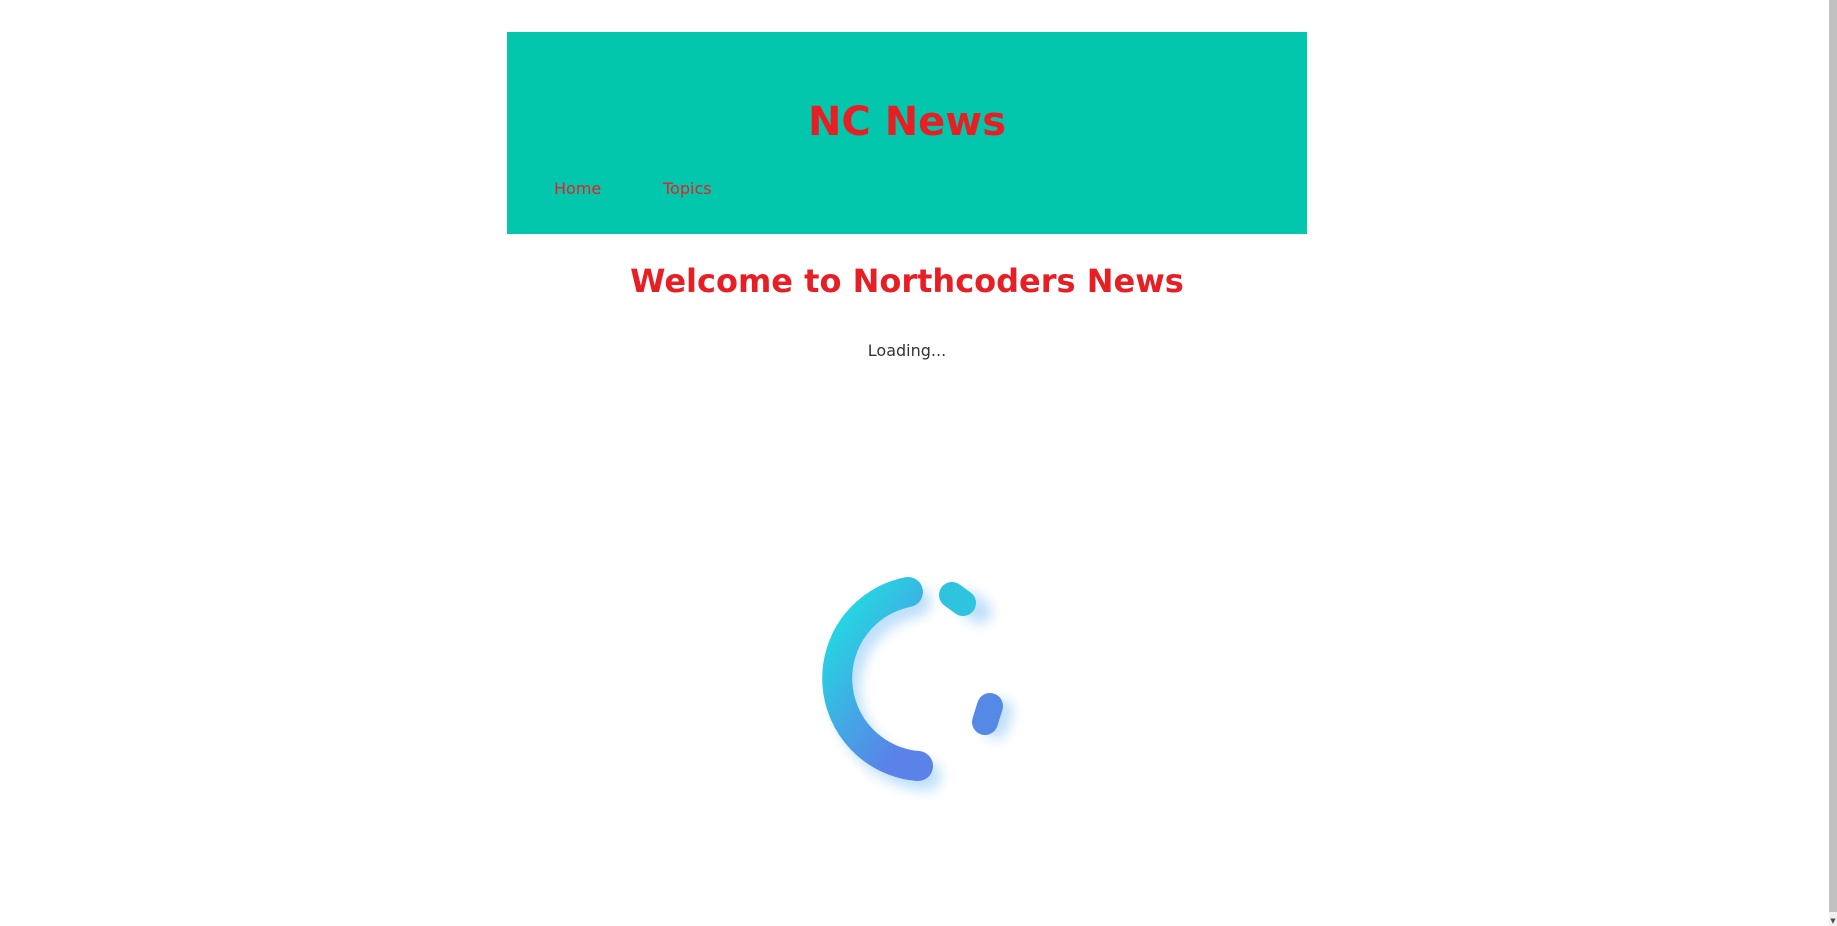 This screenshot has height=926, width=1837. Describe the element at coordinates (917, 684) in the screenshot. I see `spinner-svg` at that location.